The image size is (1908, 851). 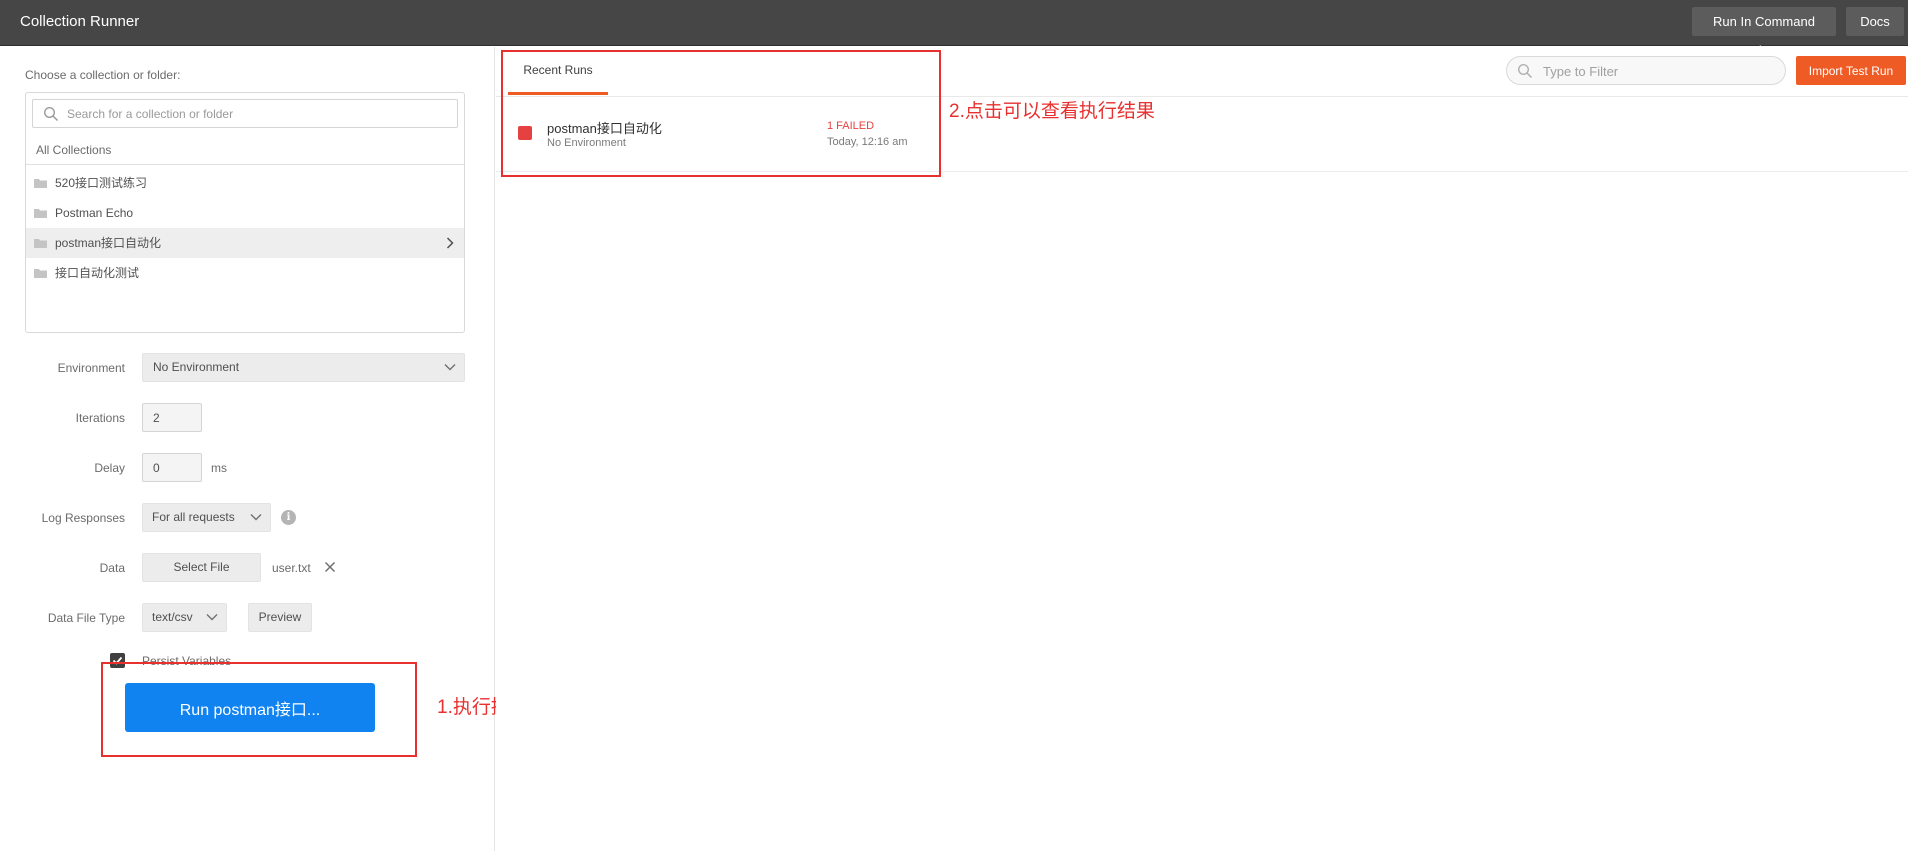 I want to click on collection-item: 520接口测试练习, so click(x=245, y=183).